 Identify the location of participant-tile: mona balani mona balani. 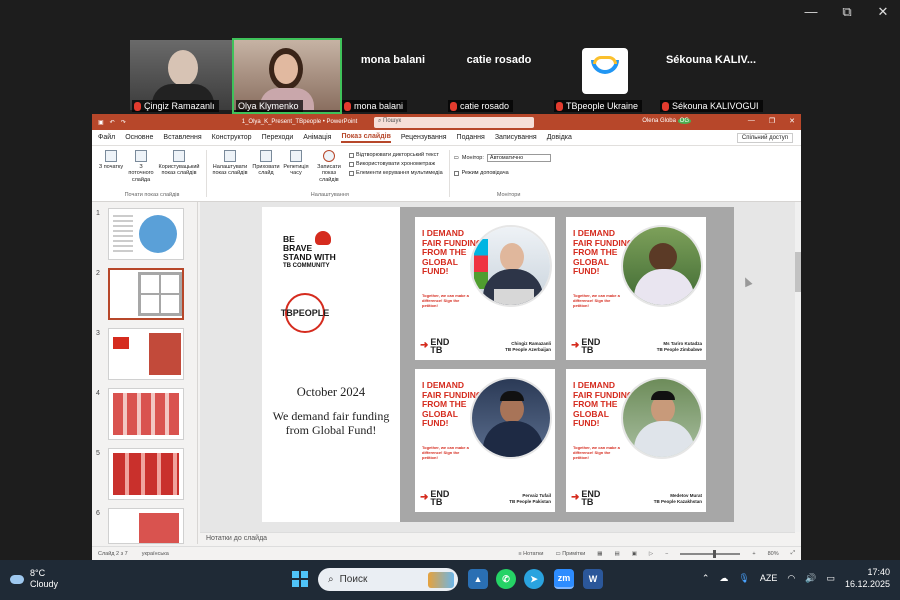
(393, 76).